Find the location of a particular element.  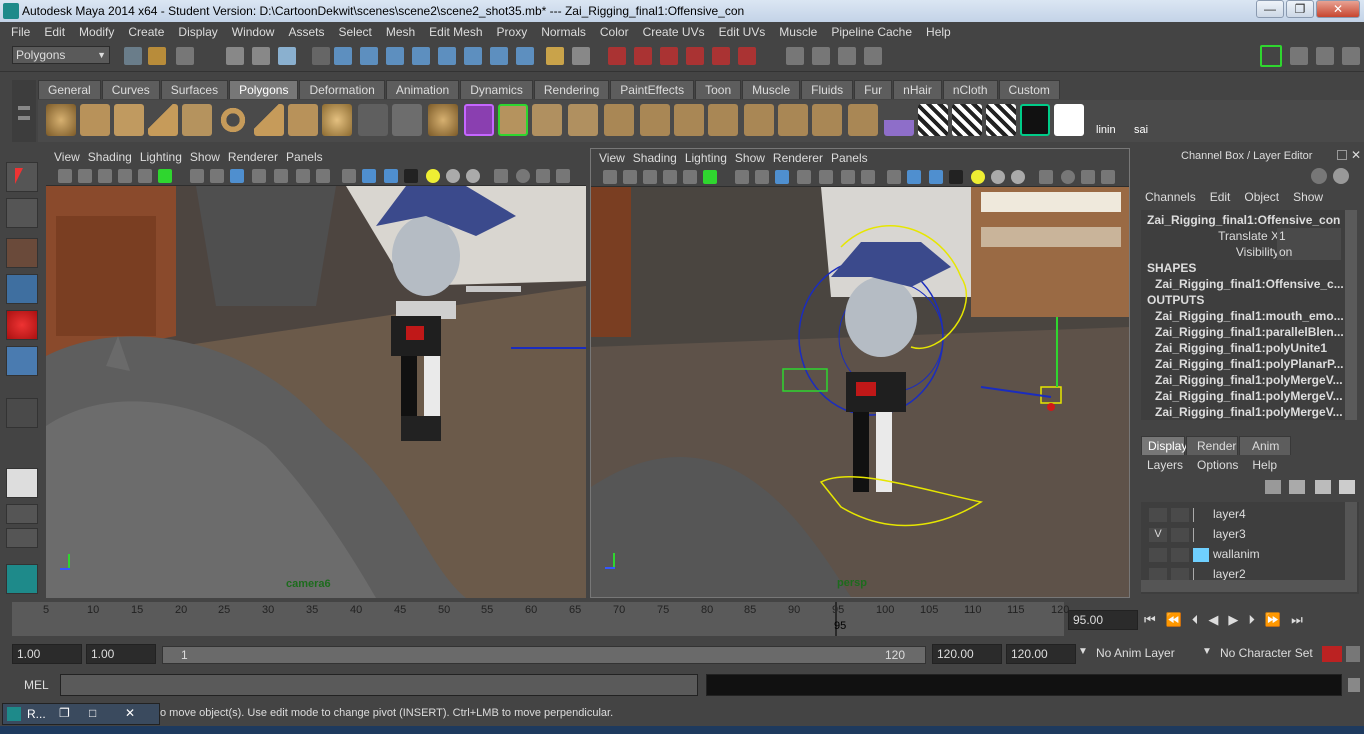

channel-menu-show: Show is located at coordinates (1308, 197).